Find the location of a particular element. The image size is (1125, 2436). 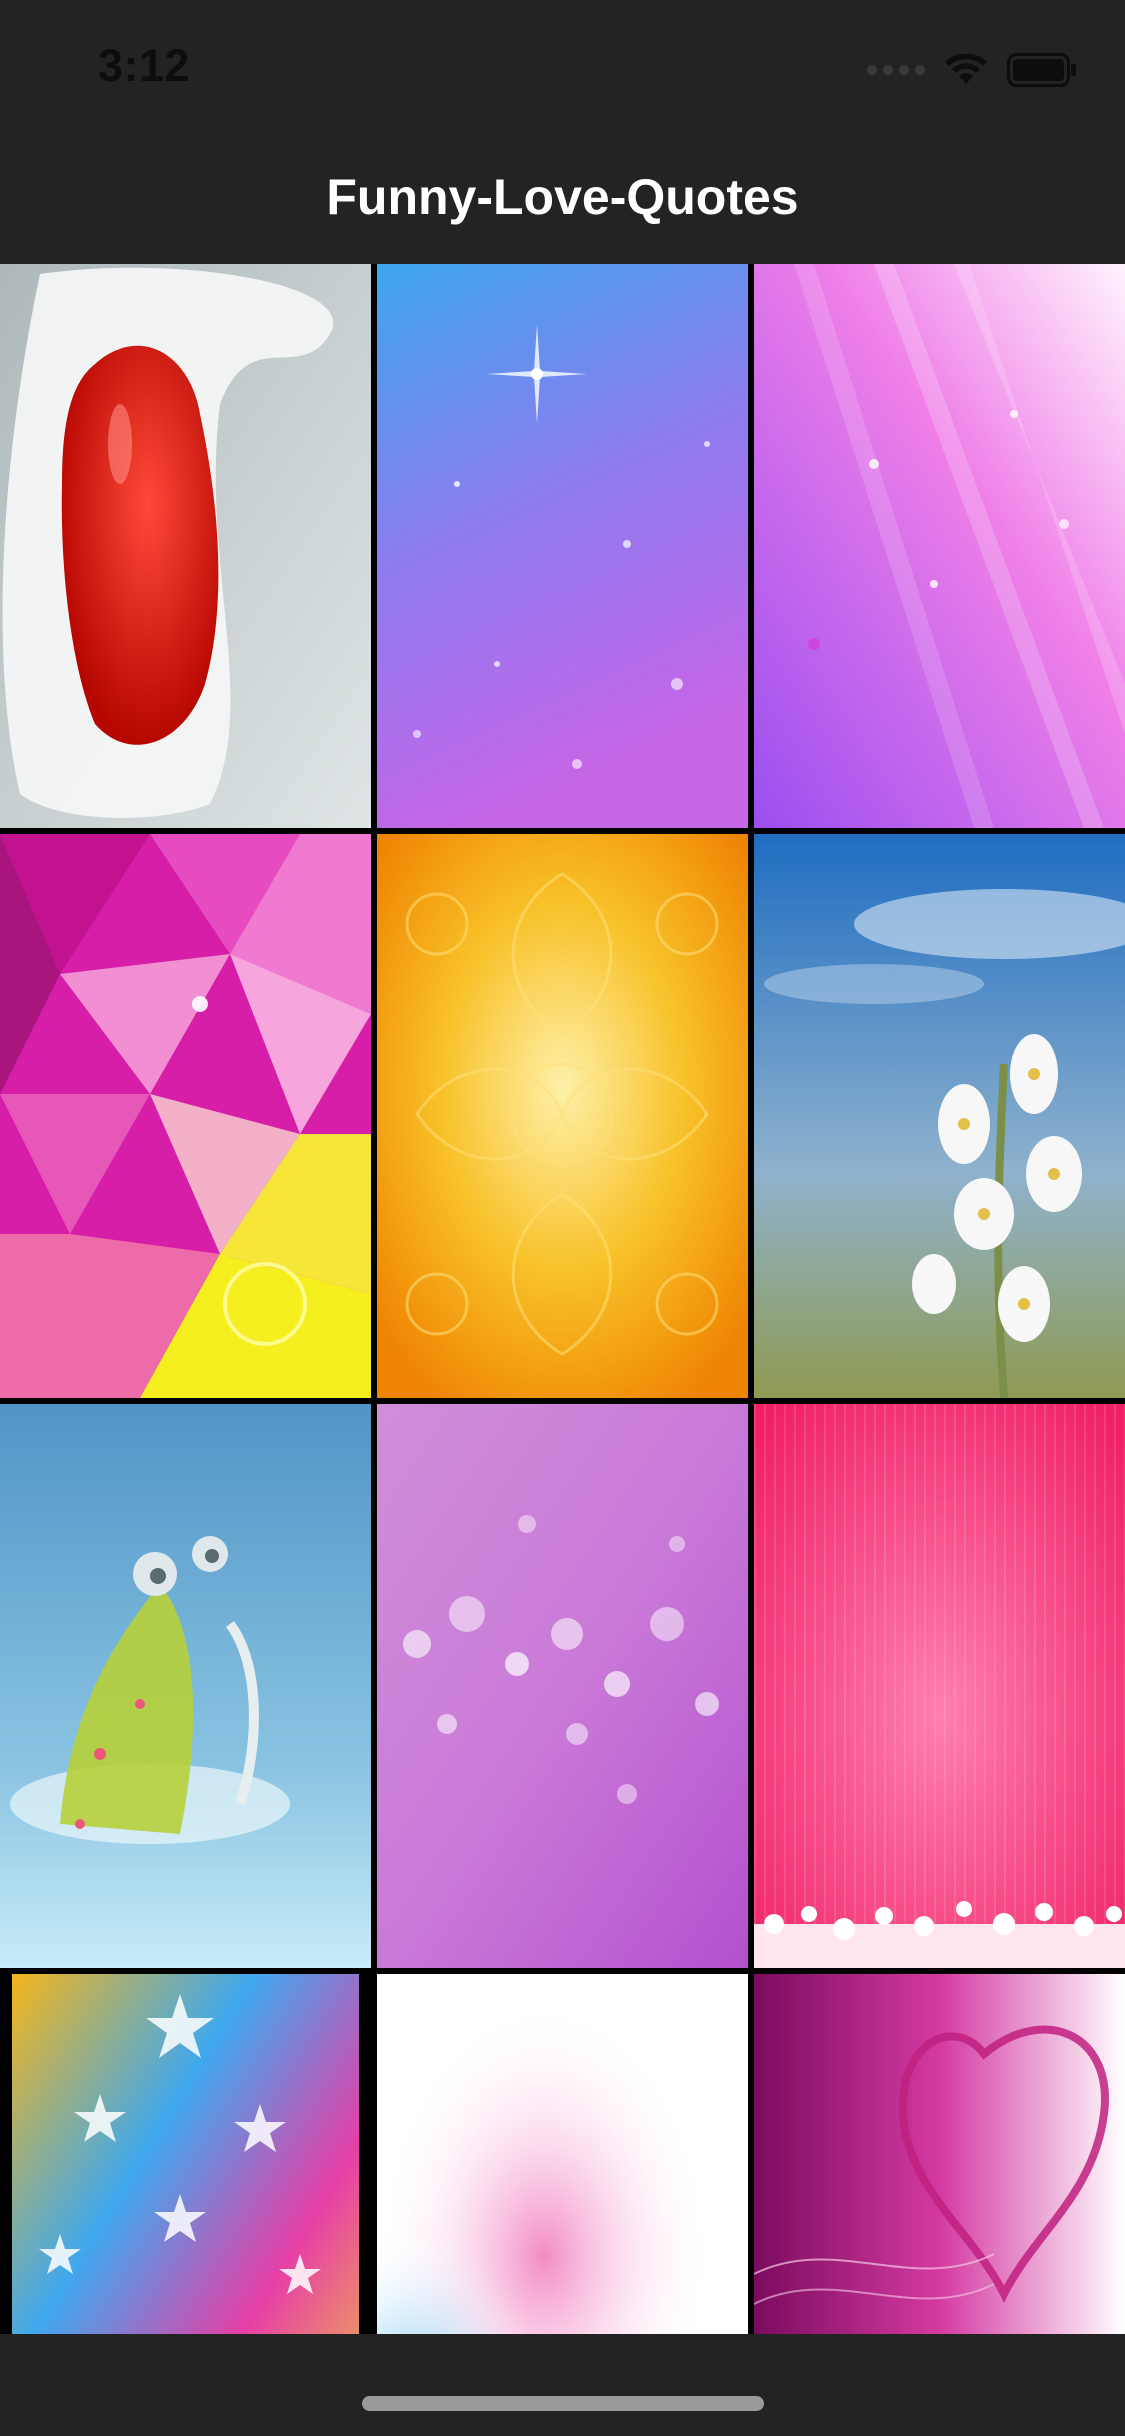

green-creature-image is located at coordinates (185, 1686).